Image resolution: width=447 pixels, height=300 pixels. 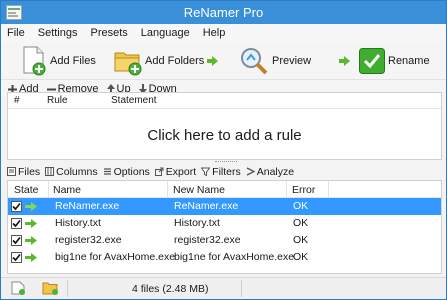 What do you see at coordinates (234, 257) in the screenshot?
I see `file-new-name: big1ne for AvaxHome.exe` at bounding box center [234, 257].